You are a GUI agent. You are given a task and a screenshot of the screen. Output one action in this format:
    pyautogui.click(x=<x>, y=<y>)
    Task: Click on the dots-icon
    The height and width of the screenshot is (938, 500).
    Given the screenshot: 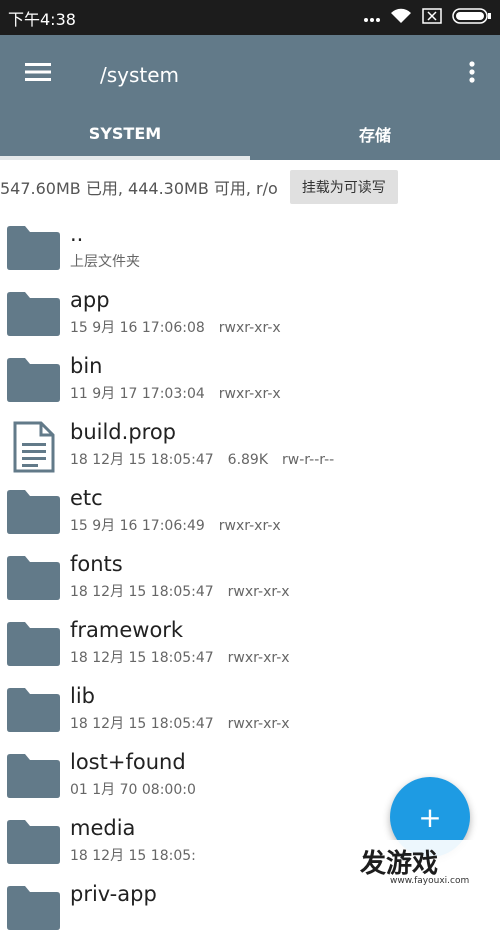 What is the action you would take?
    pyautogui.click(x=372, y=17)
    